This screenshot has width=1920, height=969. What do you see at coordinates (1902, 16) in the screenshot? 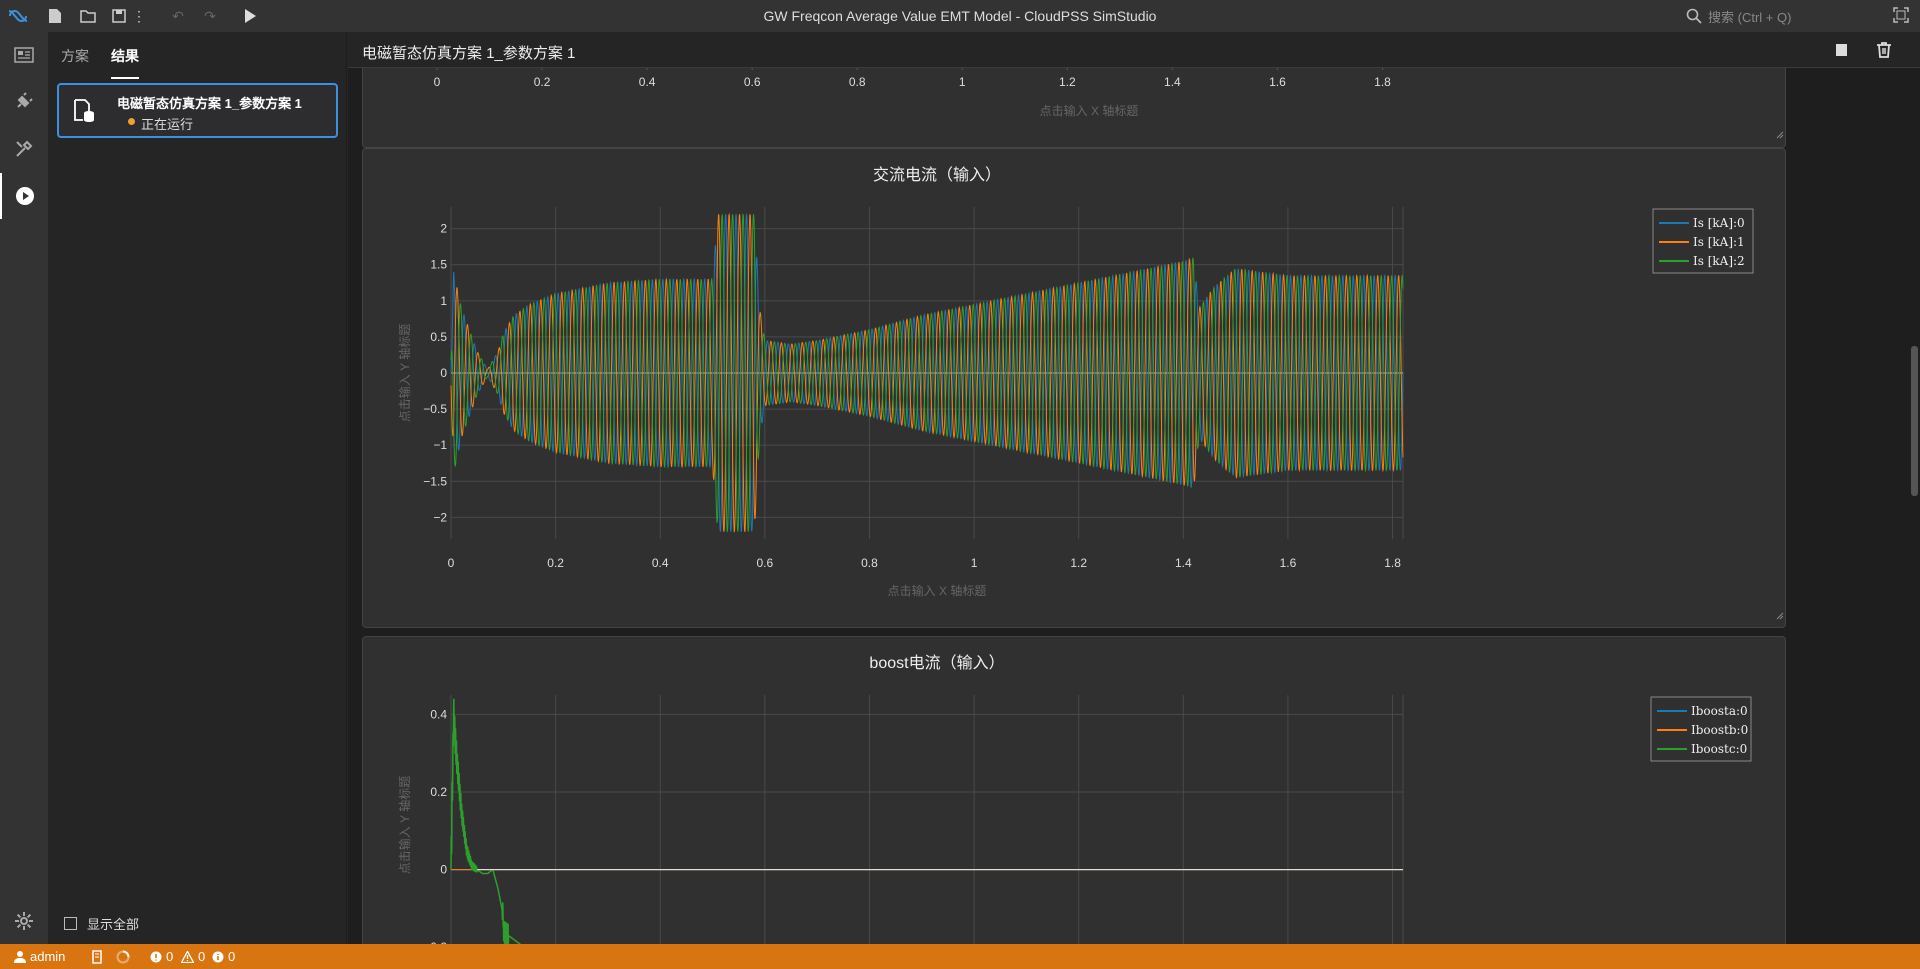
I see `fullscreen-icon` at bounding box center [1902, 16].